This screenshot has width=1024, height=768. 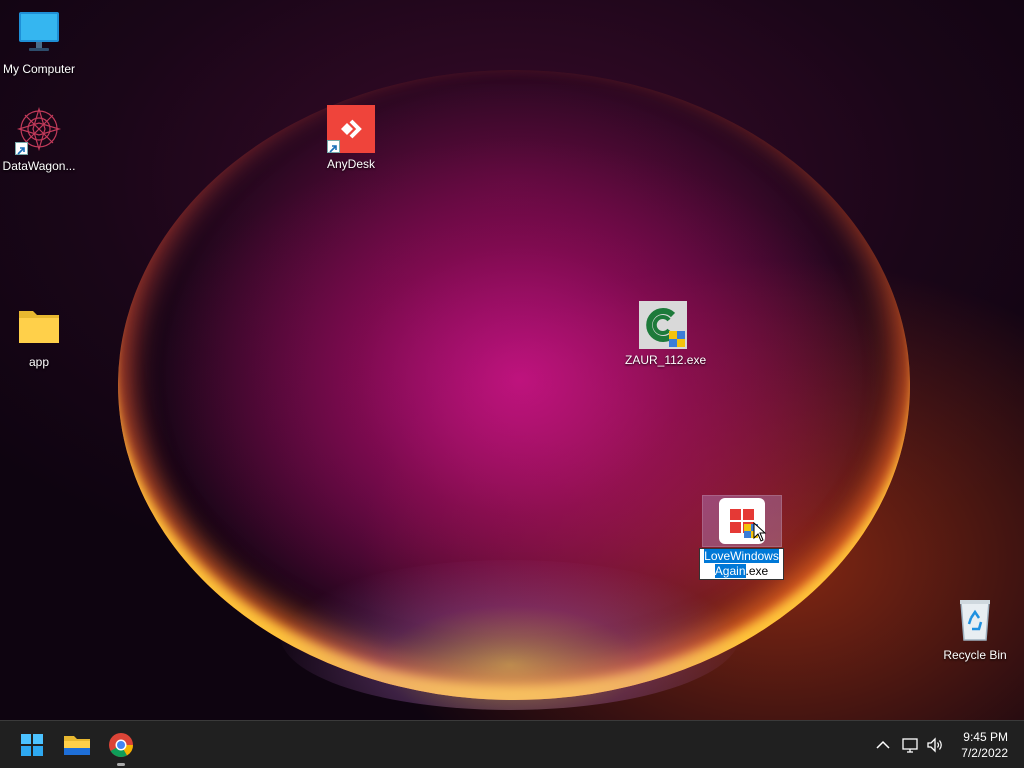 I want to click on windows-start-icon, so click(x=32, y=745).